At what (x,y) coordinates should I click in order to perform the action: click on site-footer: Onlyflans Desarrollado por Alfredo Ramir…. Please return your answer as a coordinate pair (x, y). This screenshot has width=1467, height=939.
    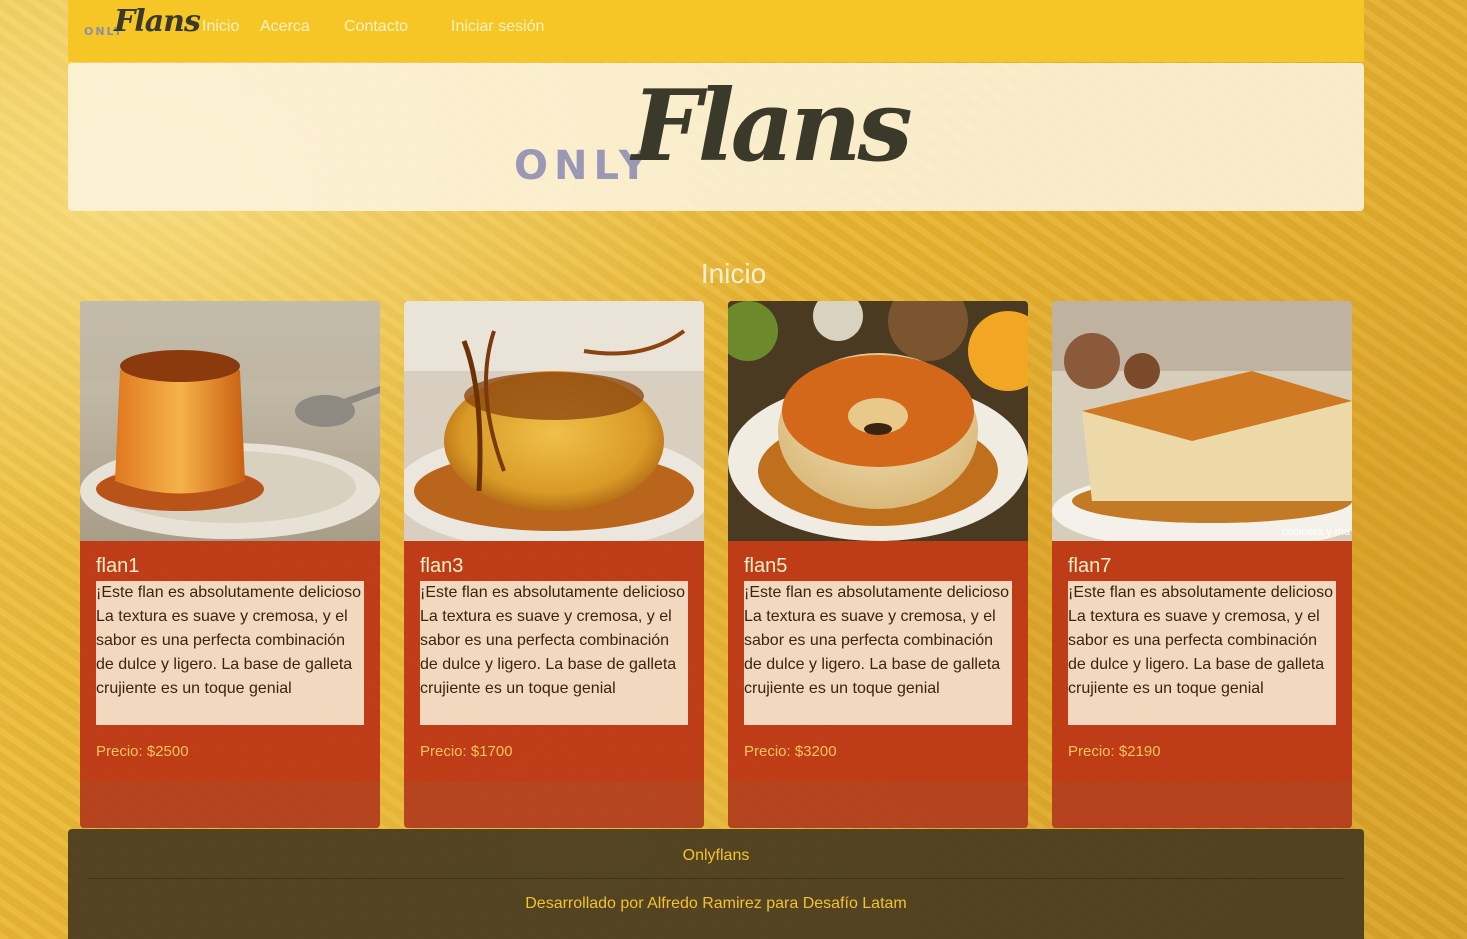
    Looking at the image, I should click on (716, 884).